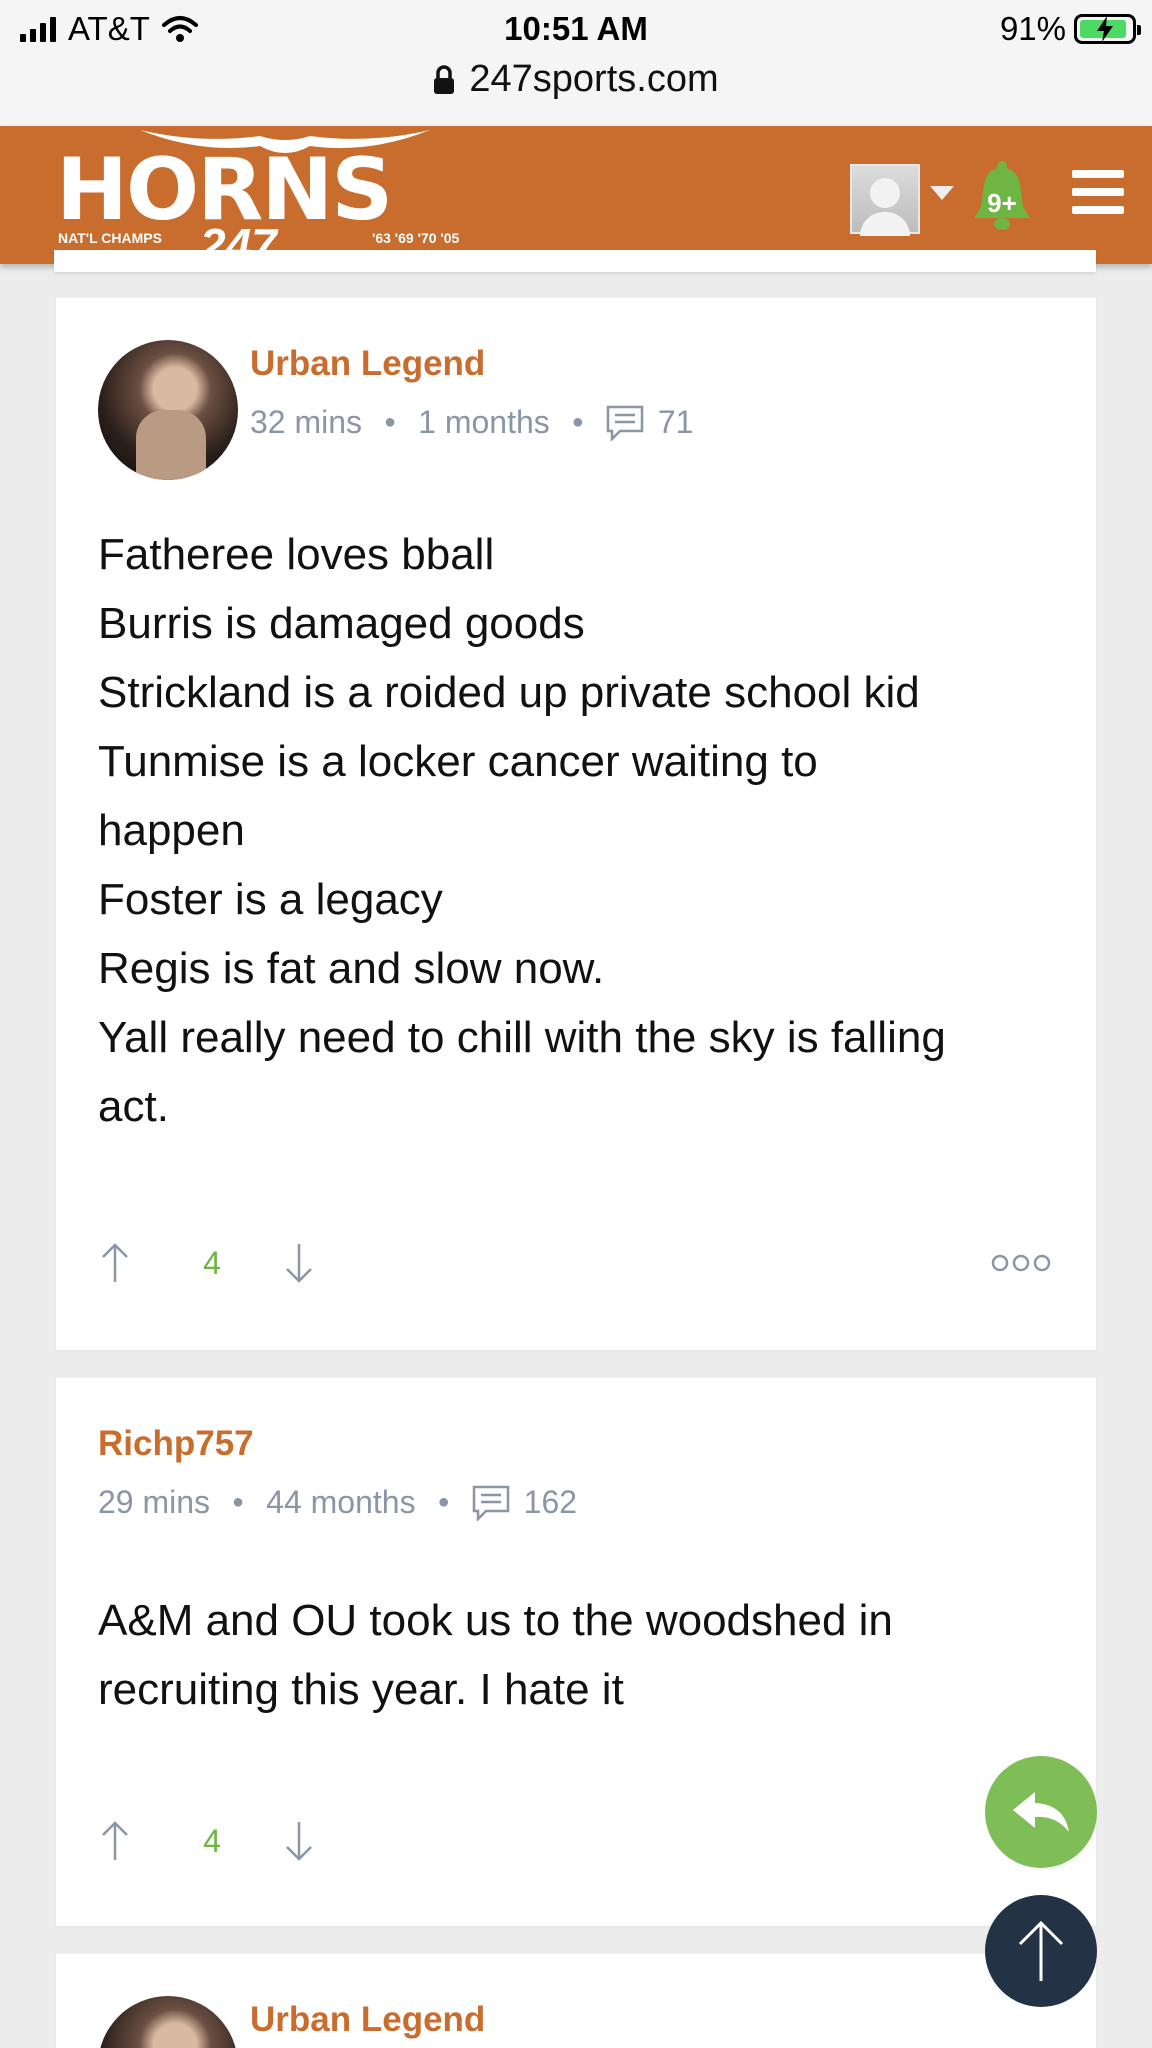  What do you see at coordinates (341, 1502) in the screenshot?
I see `member-since: 44 months` at bounding box center [341, 1502].